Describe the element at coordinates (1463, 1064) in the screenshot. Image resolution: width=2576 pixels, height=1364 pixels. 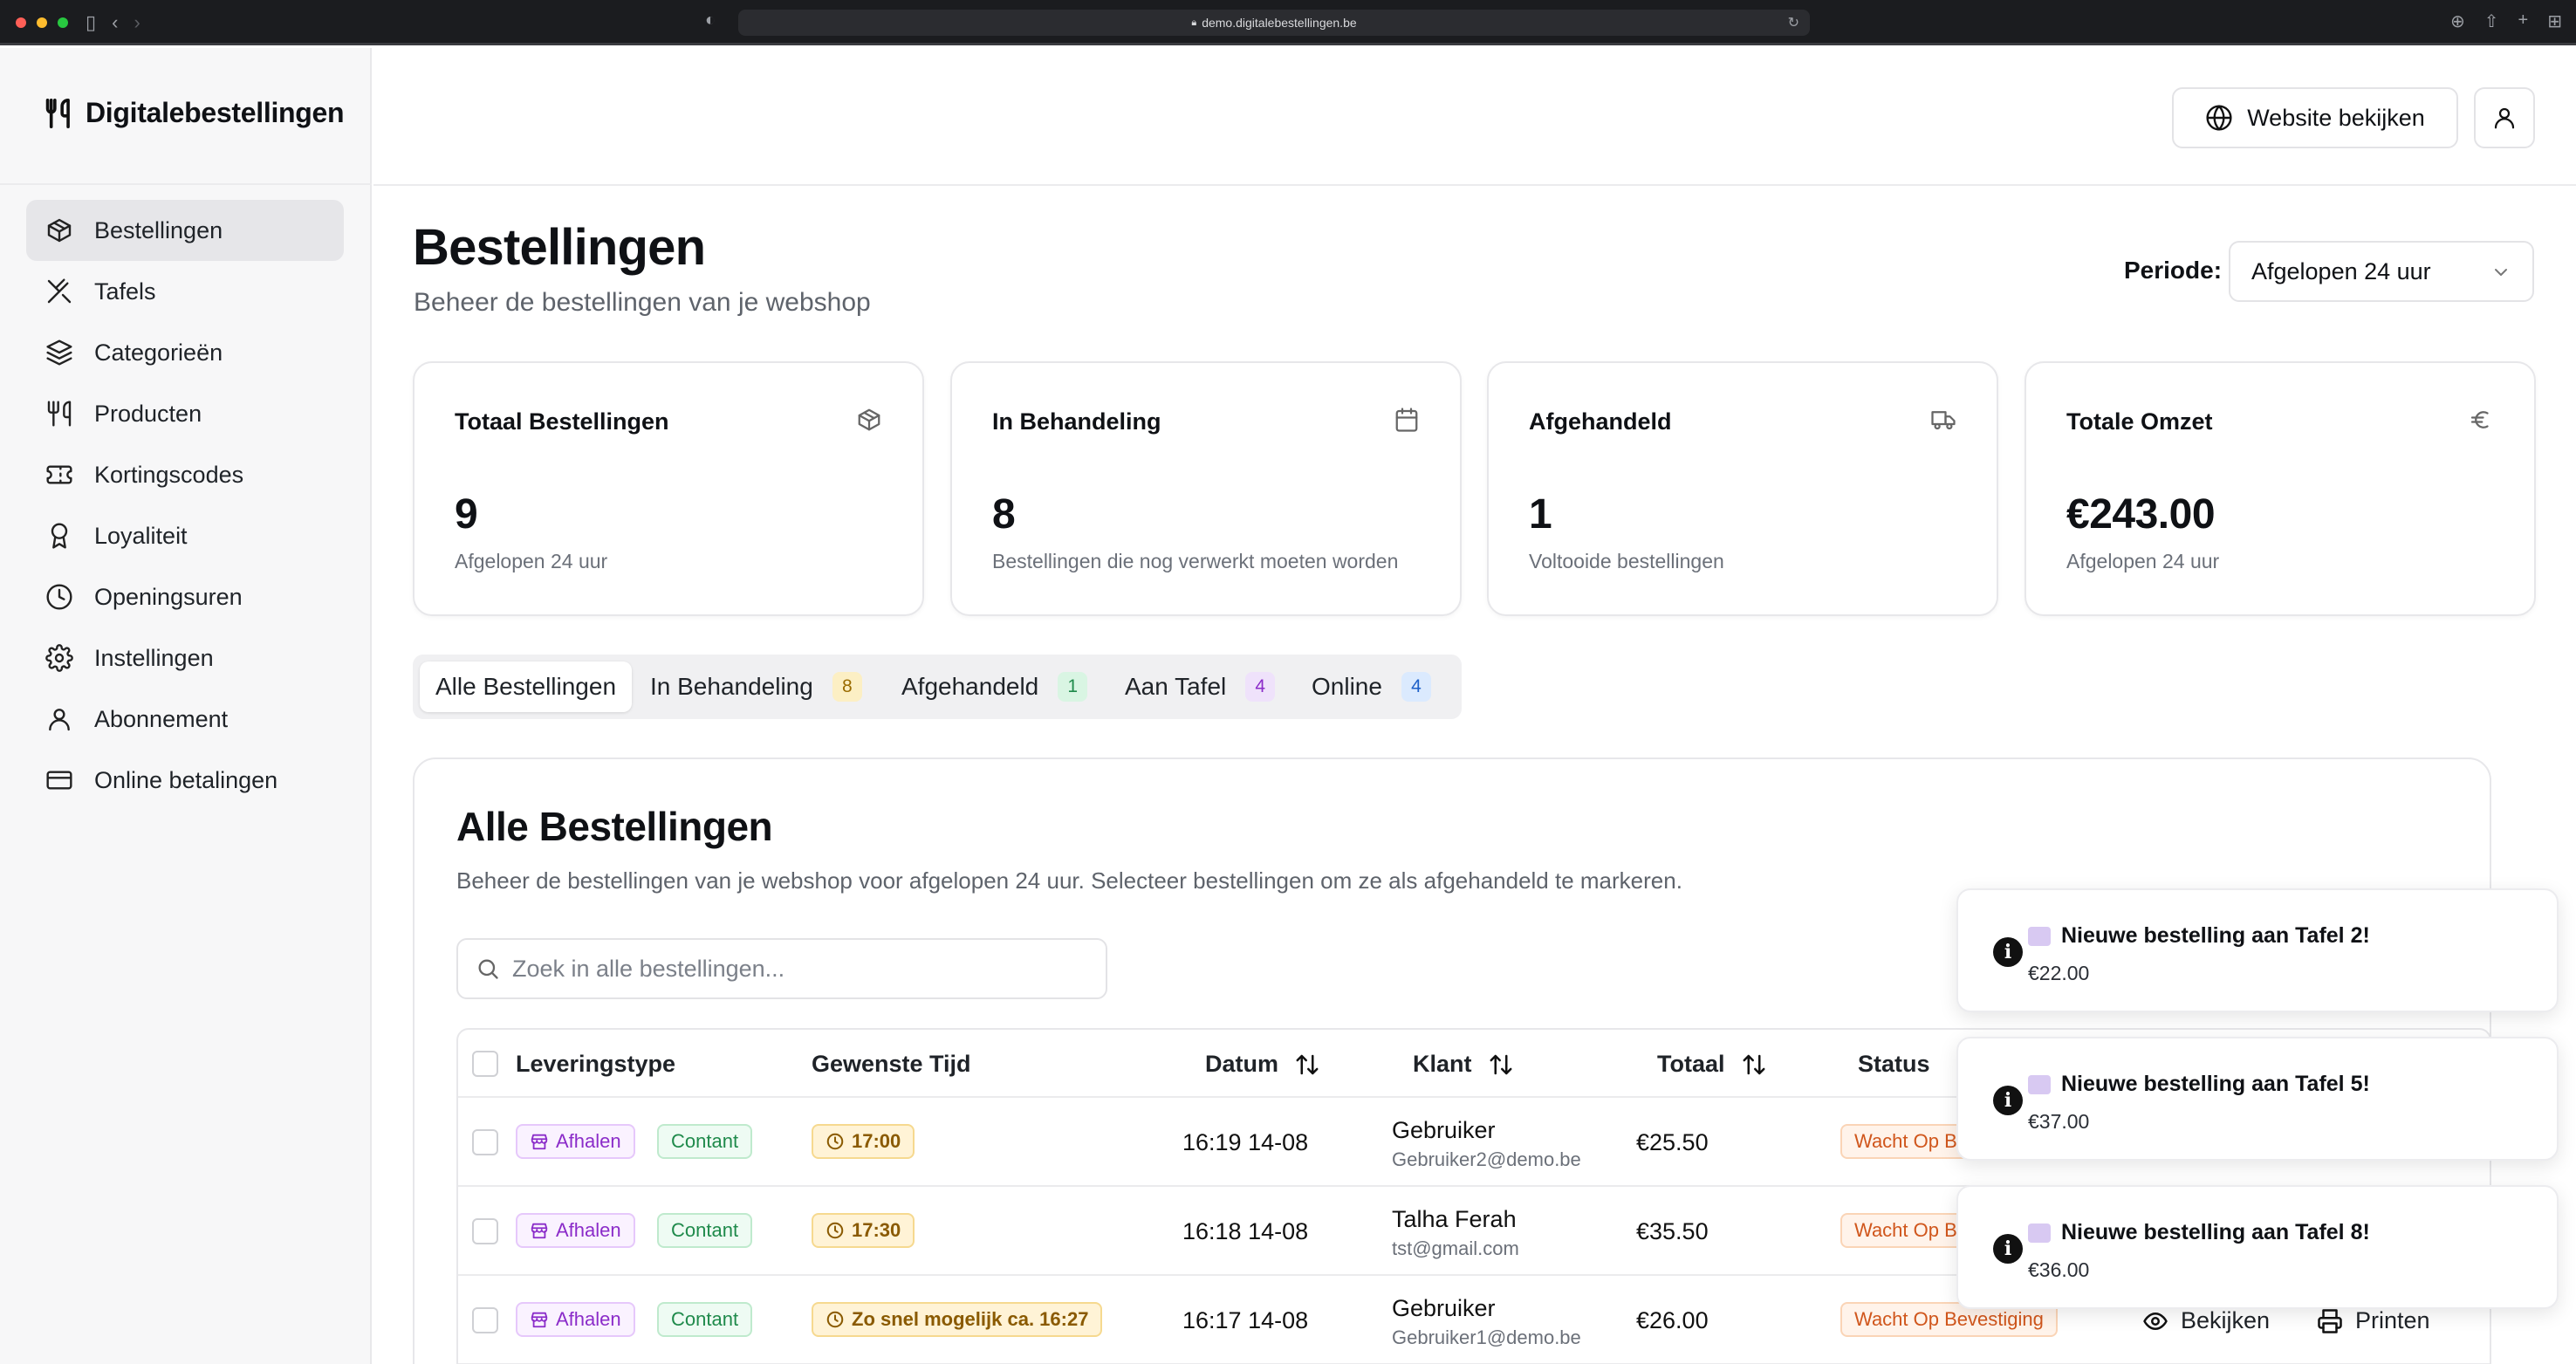
I see `column-header-klant: Klant` at that location.